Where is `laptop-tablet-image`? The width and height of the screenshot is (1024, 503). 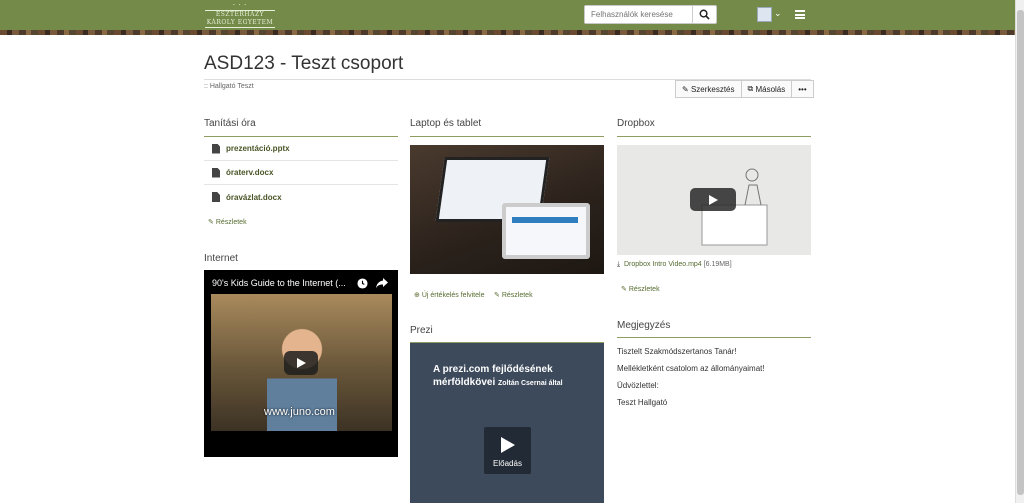 laptop-tablet-image is located at coordinates (507, 209).